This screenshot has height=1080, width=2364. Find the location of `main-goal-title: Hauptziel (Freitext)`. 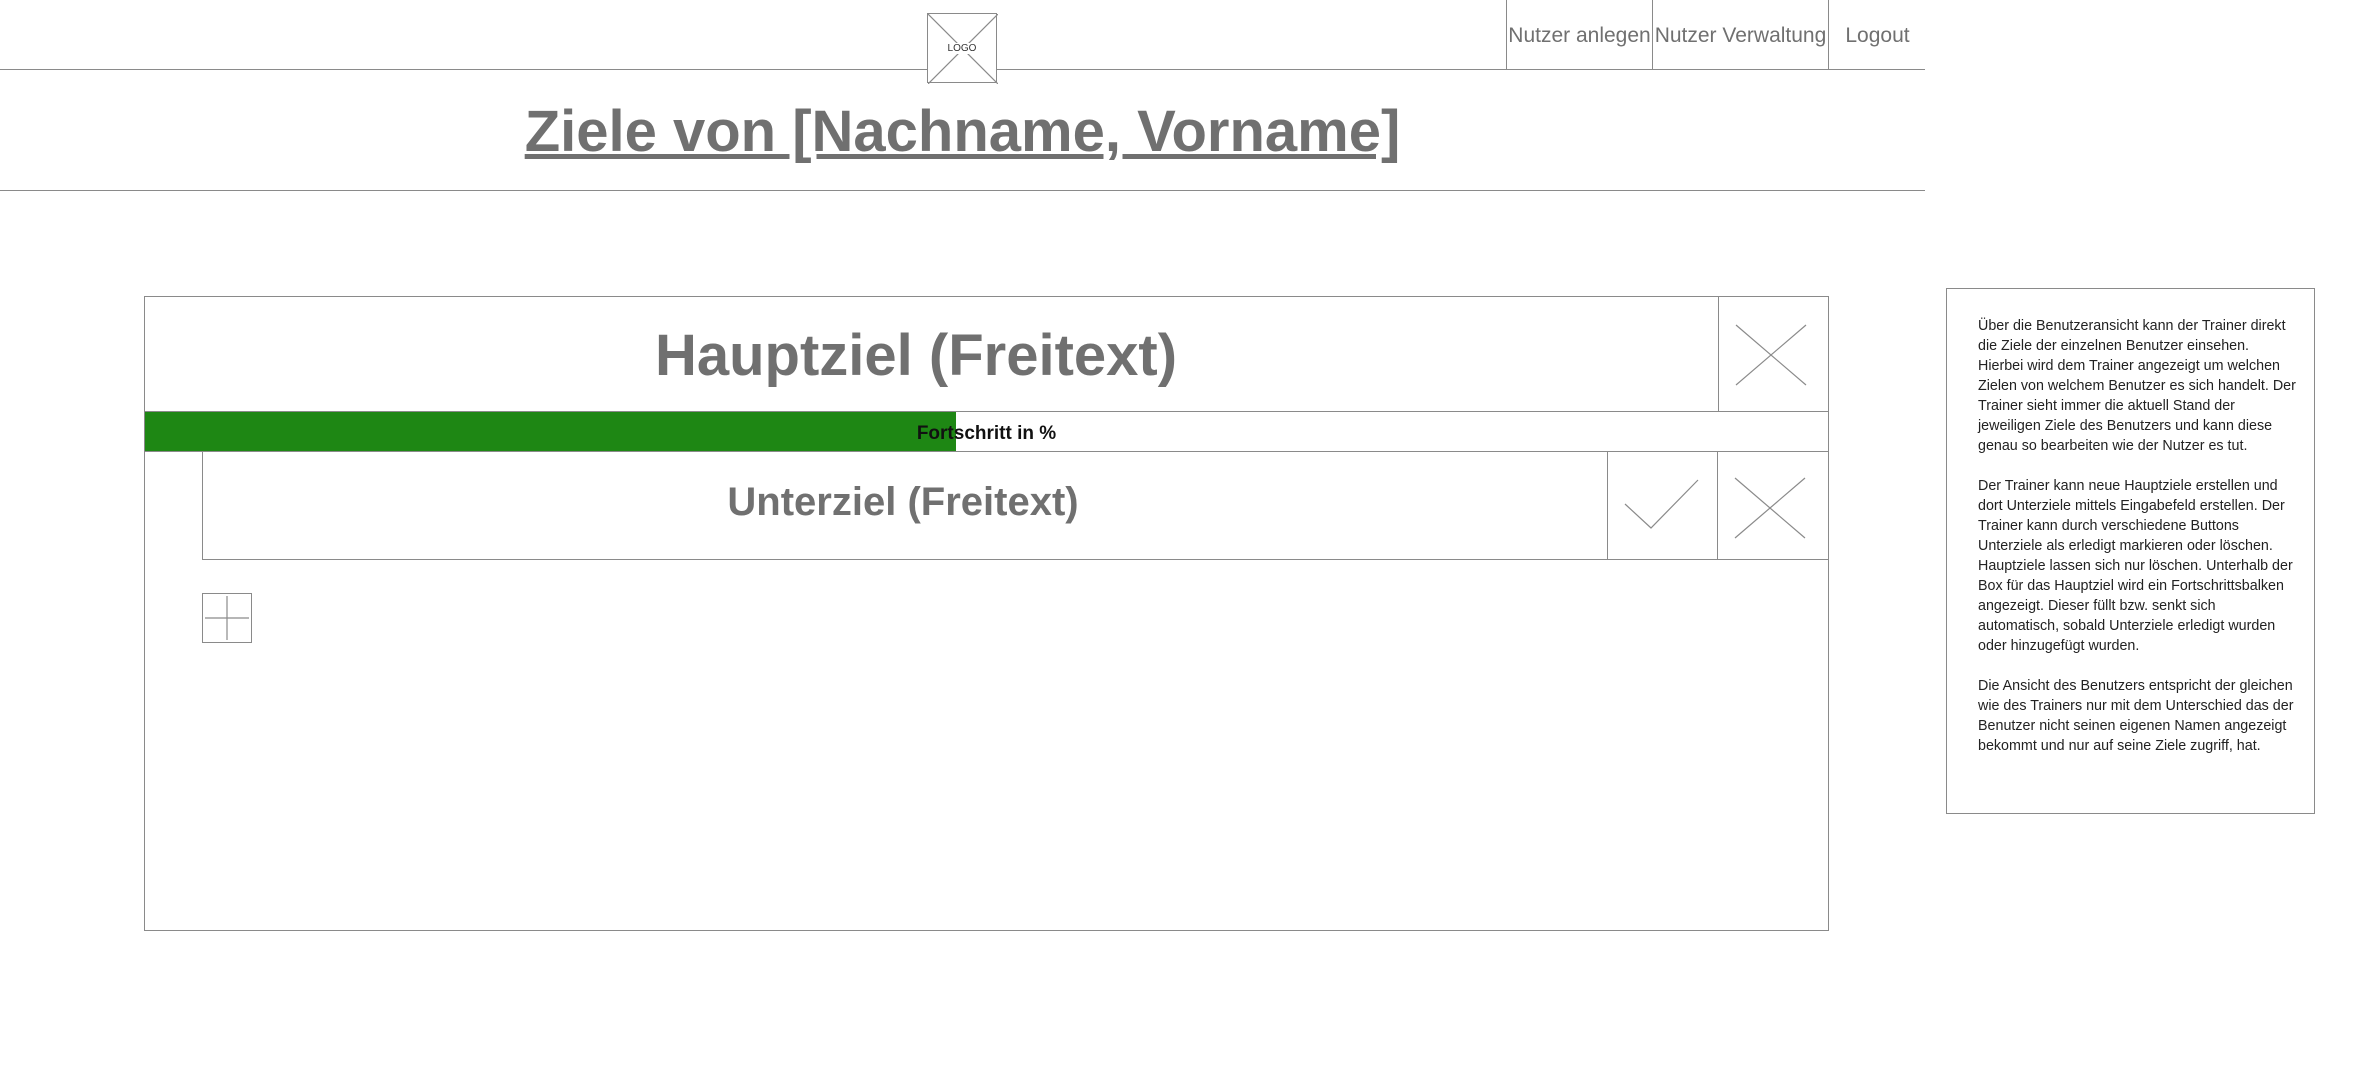

main-goal-title: Hauptziel (Freitext) is located at coordinates (916, 355).